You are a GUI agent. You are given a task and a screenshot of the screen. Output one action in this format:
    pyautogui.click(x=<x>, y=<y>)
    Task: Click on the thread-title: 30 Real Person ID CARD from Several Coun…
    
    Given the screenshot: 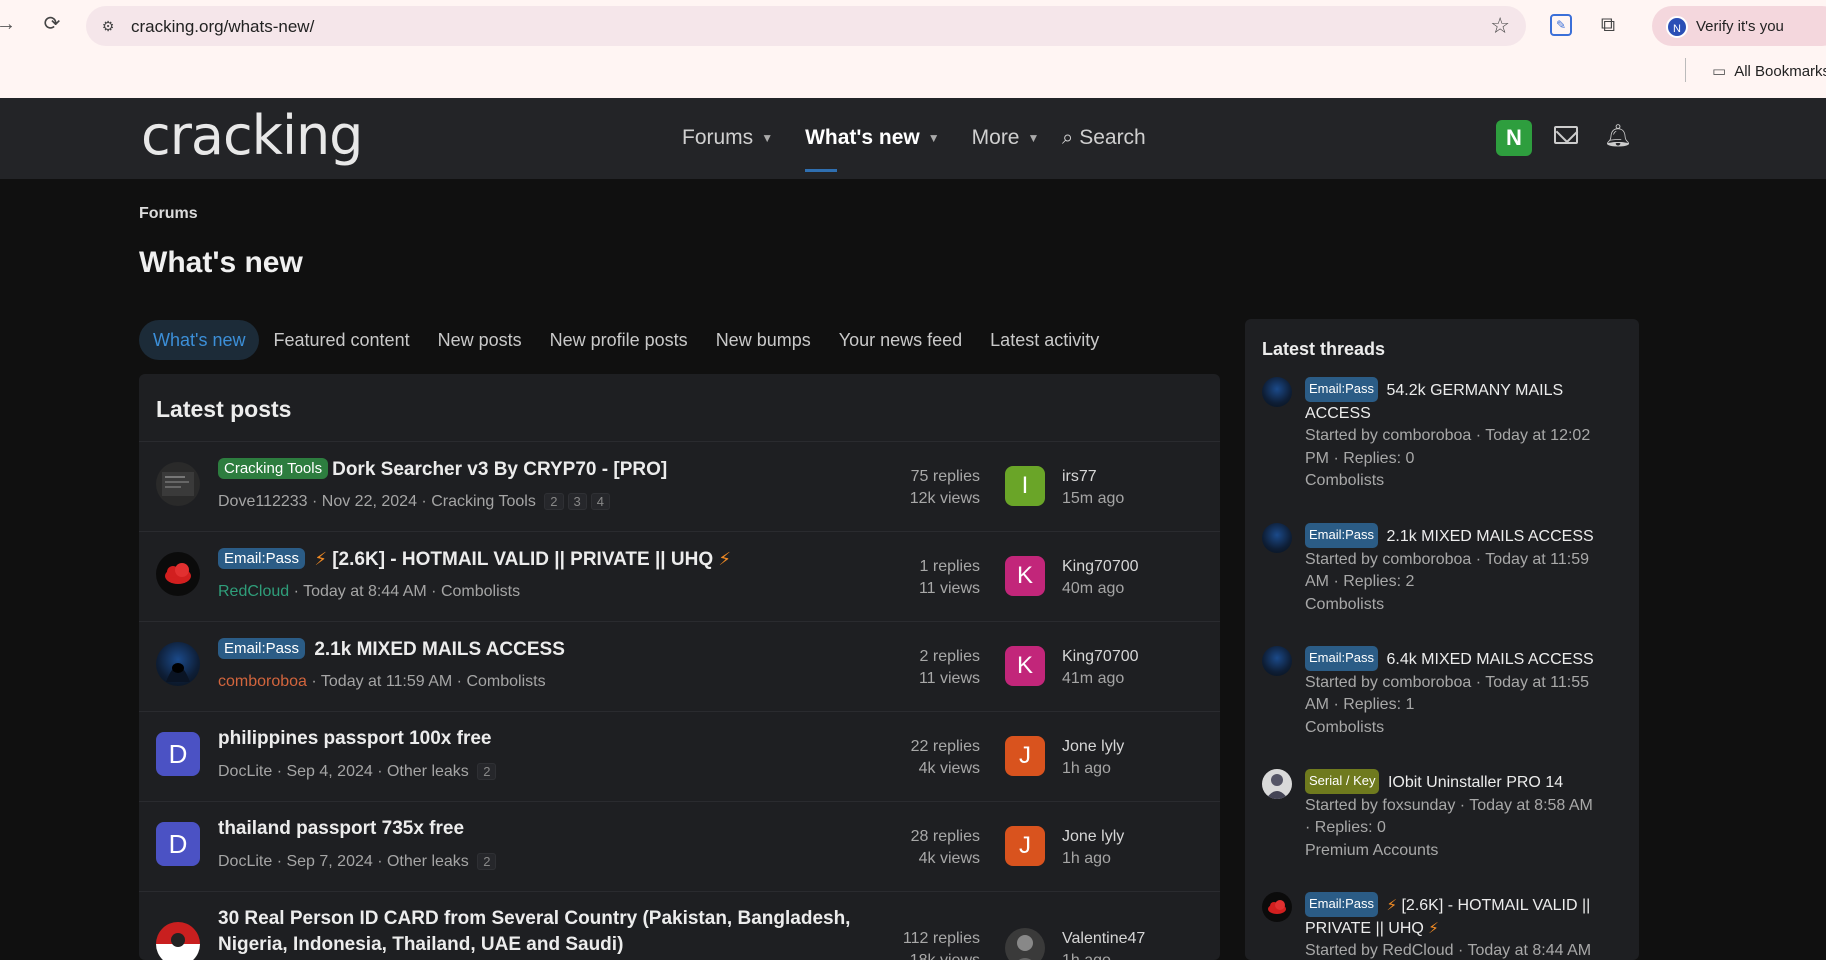 What is the action you would take?
    pyautogui.click(x=534, y=932)
    